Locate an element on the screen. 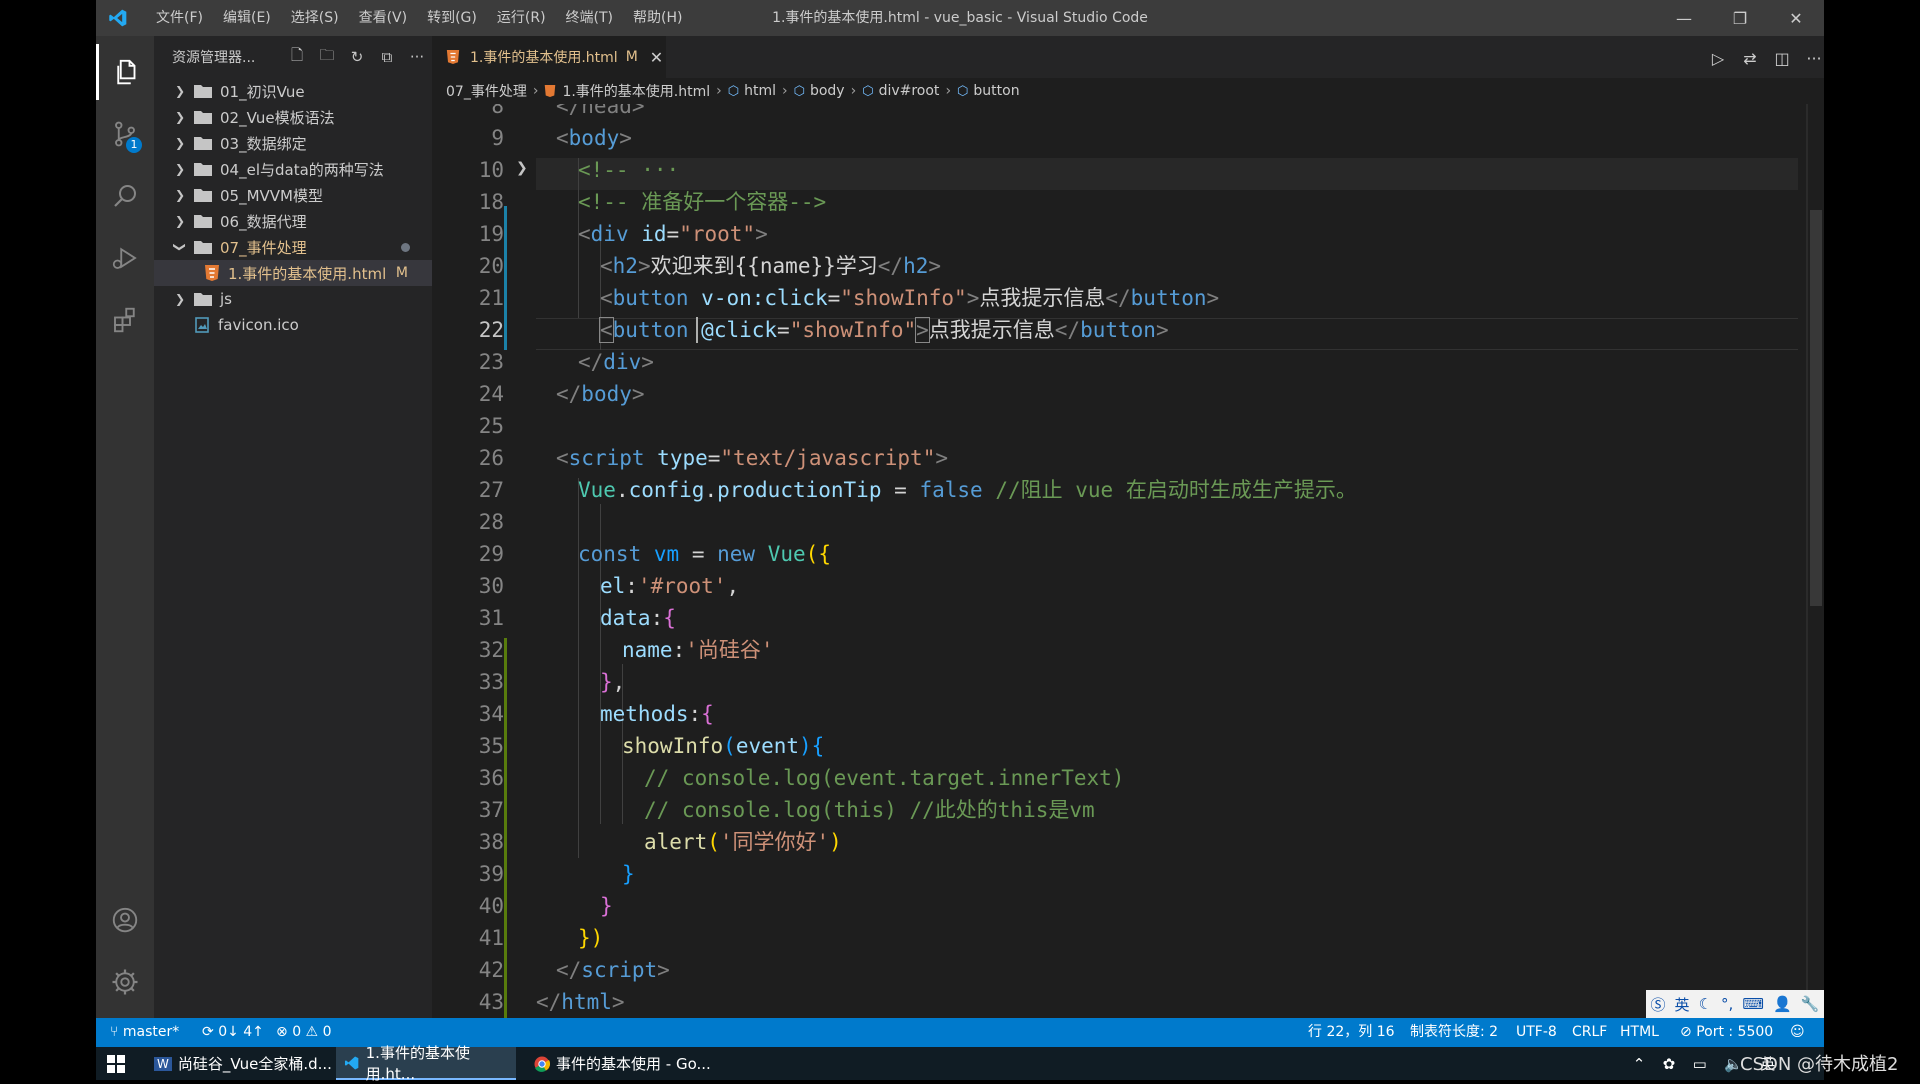 The height and width of the screenshot is (1084, 1920). refresh-button: ↻ is located at coordinates (357, 57).